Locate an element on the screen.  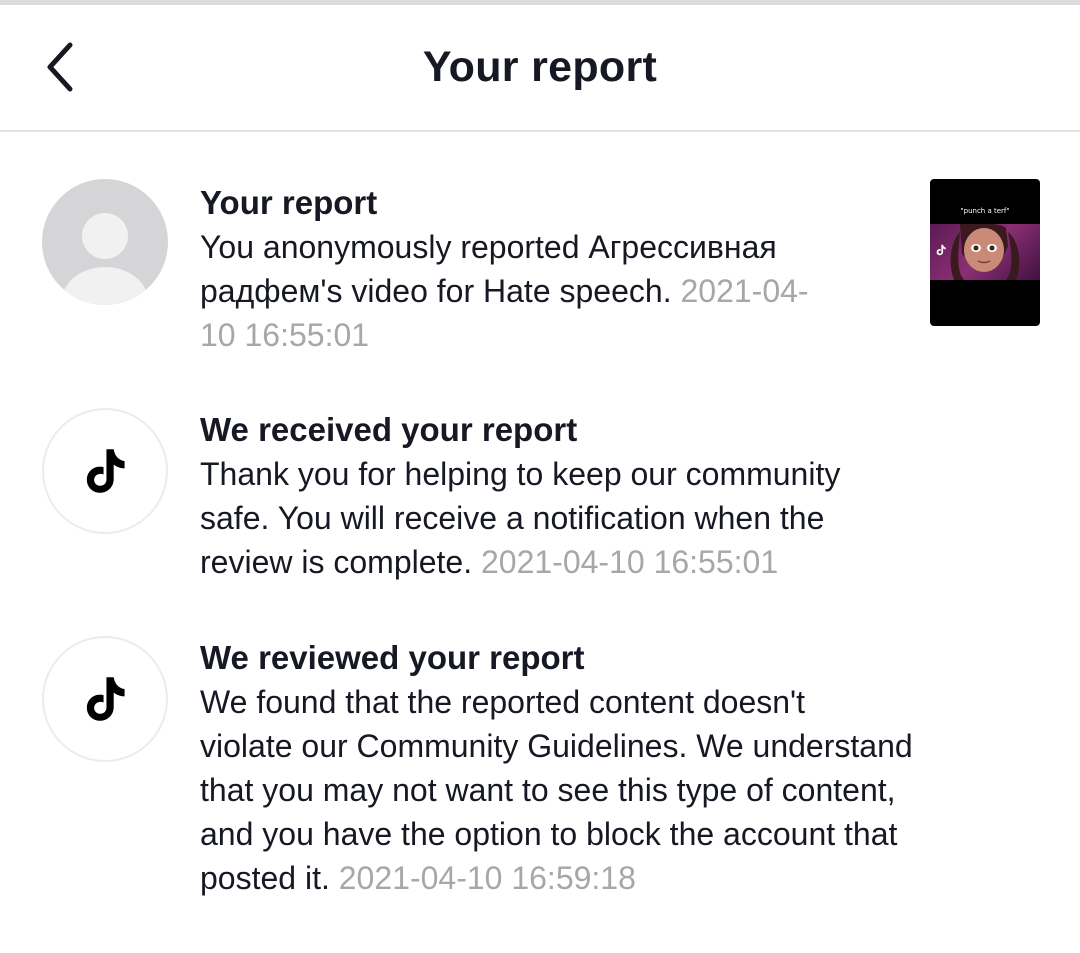
body-line: review is complete. 2021-04-10 16:55:01 is located at coordinates (520, 562).